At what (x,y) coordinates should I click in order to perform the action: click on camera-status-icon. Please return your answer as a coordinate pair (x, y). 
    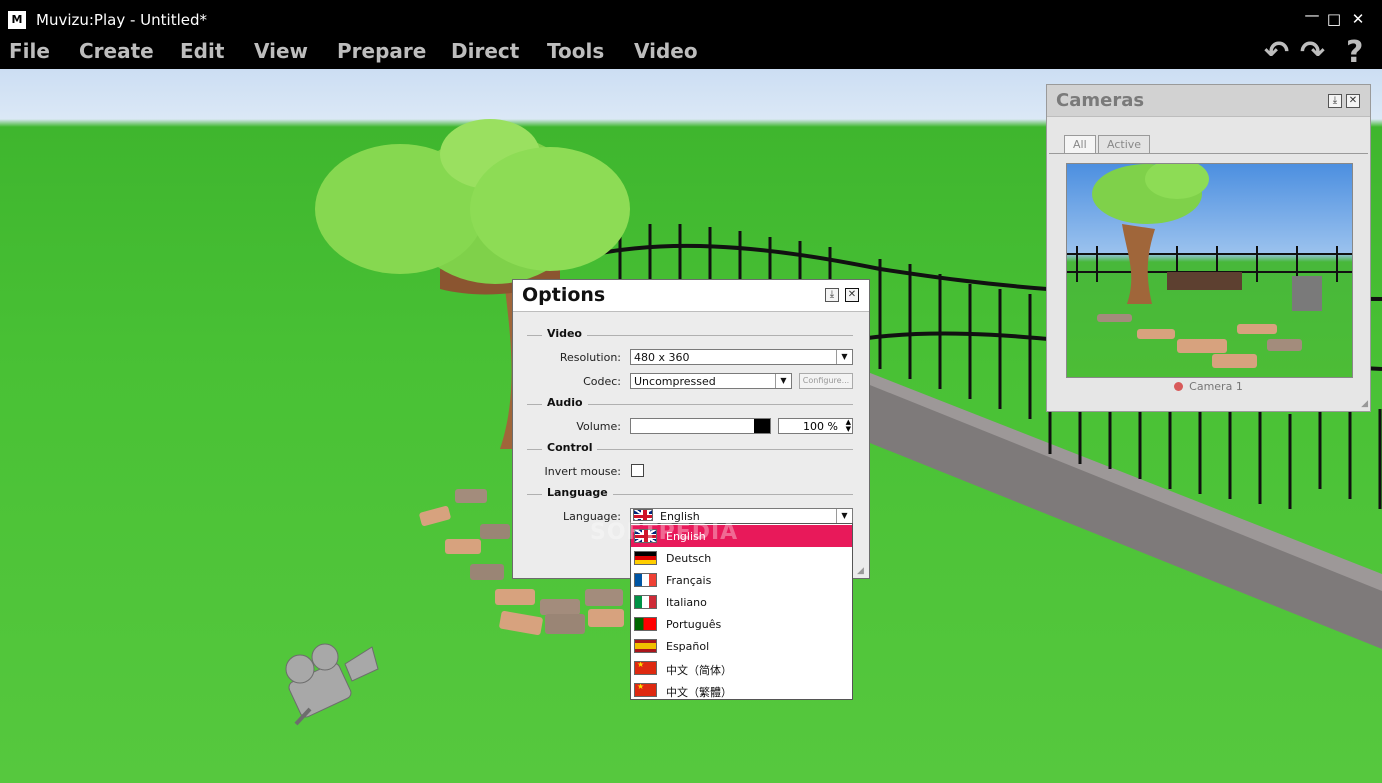
    Looking at the image, I should click on (1179, 386).